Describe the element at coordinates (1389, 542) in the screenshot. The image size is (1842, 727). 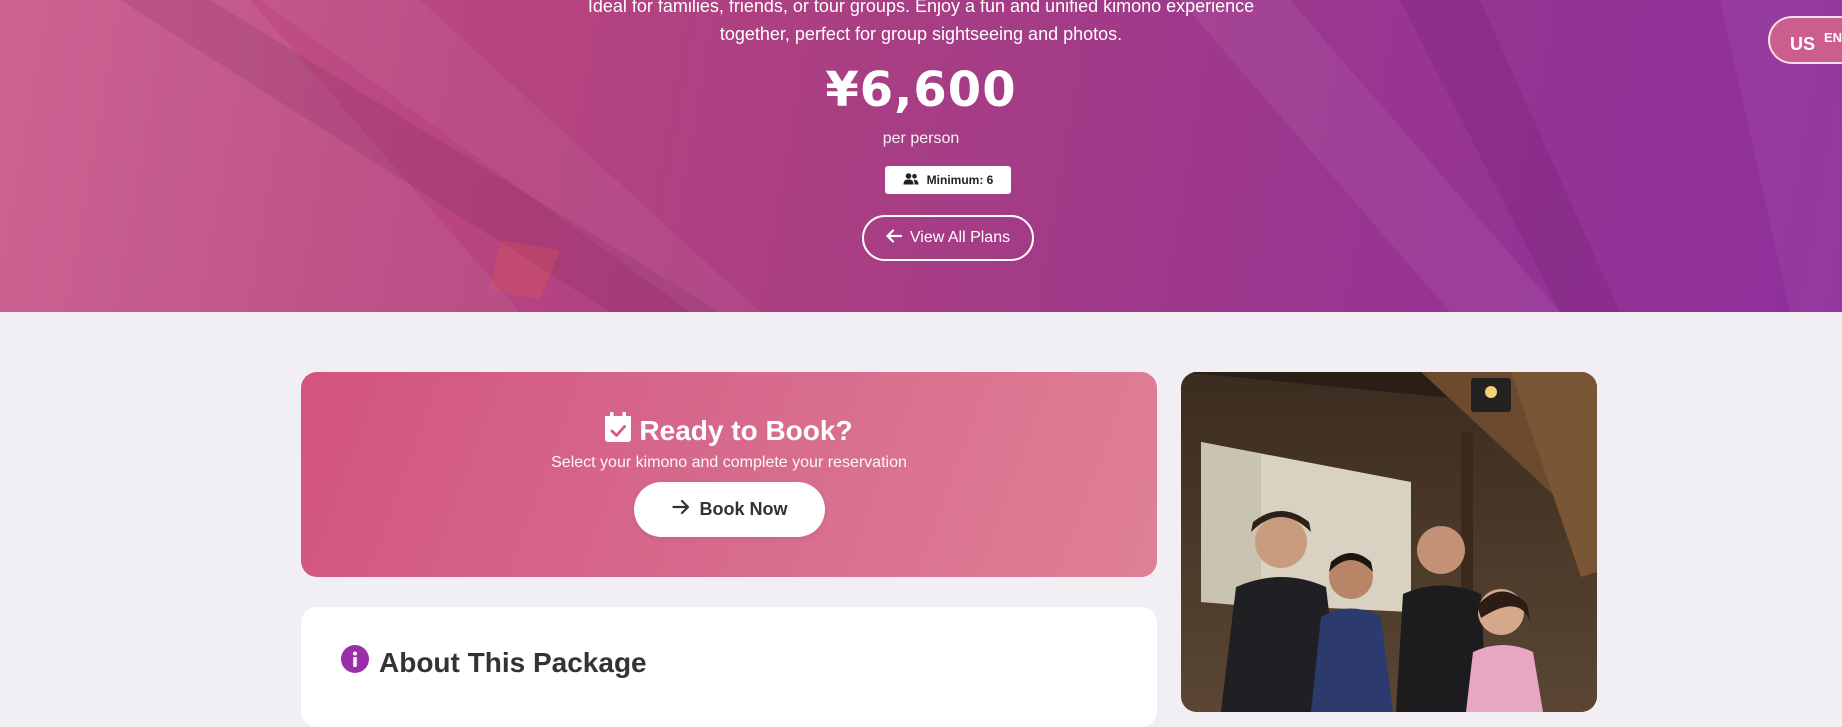
I see `group-photo` at that location.